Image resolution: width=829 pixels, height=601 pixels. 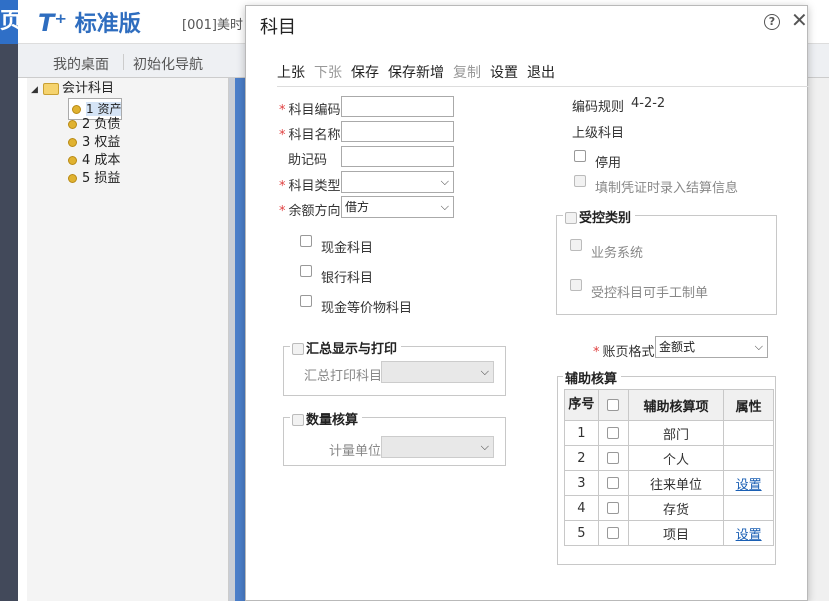 I want to click on aux-group-title: 辅助核算, so click(x=592, y=377).